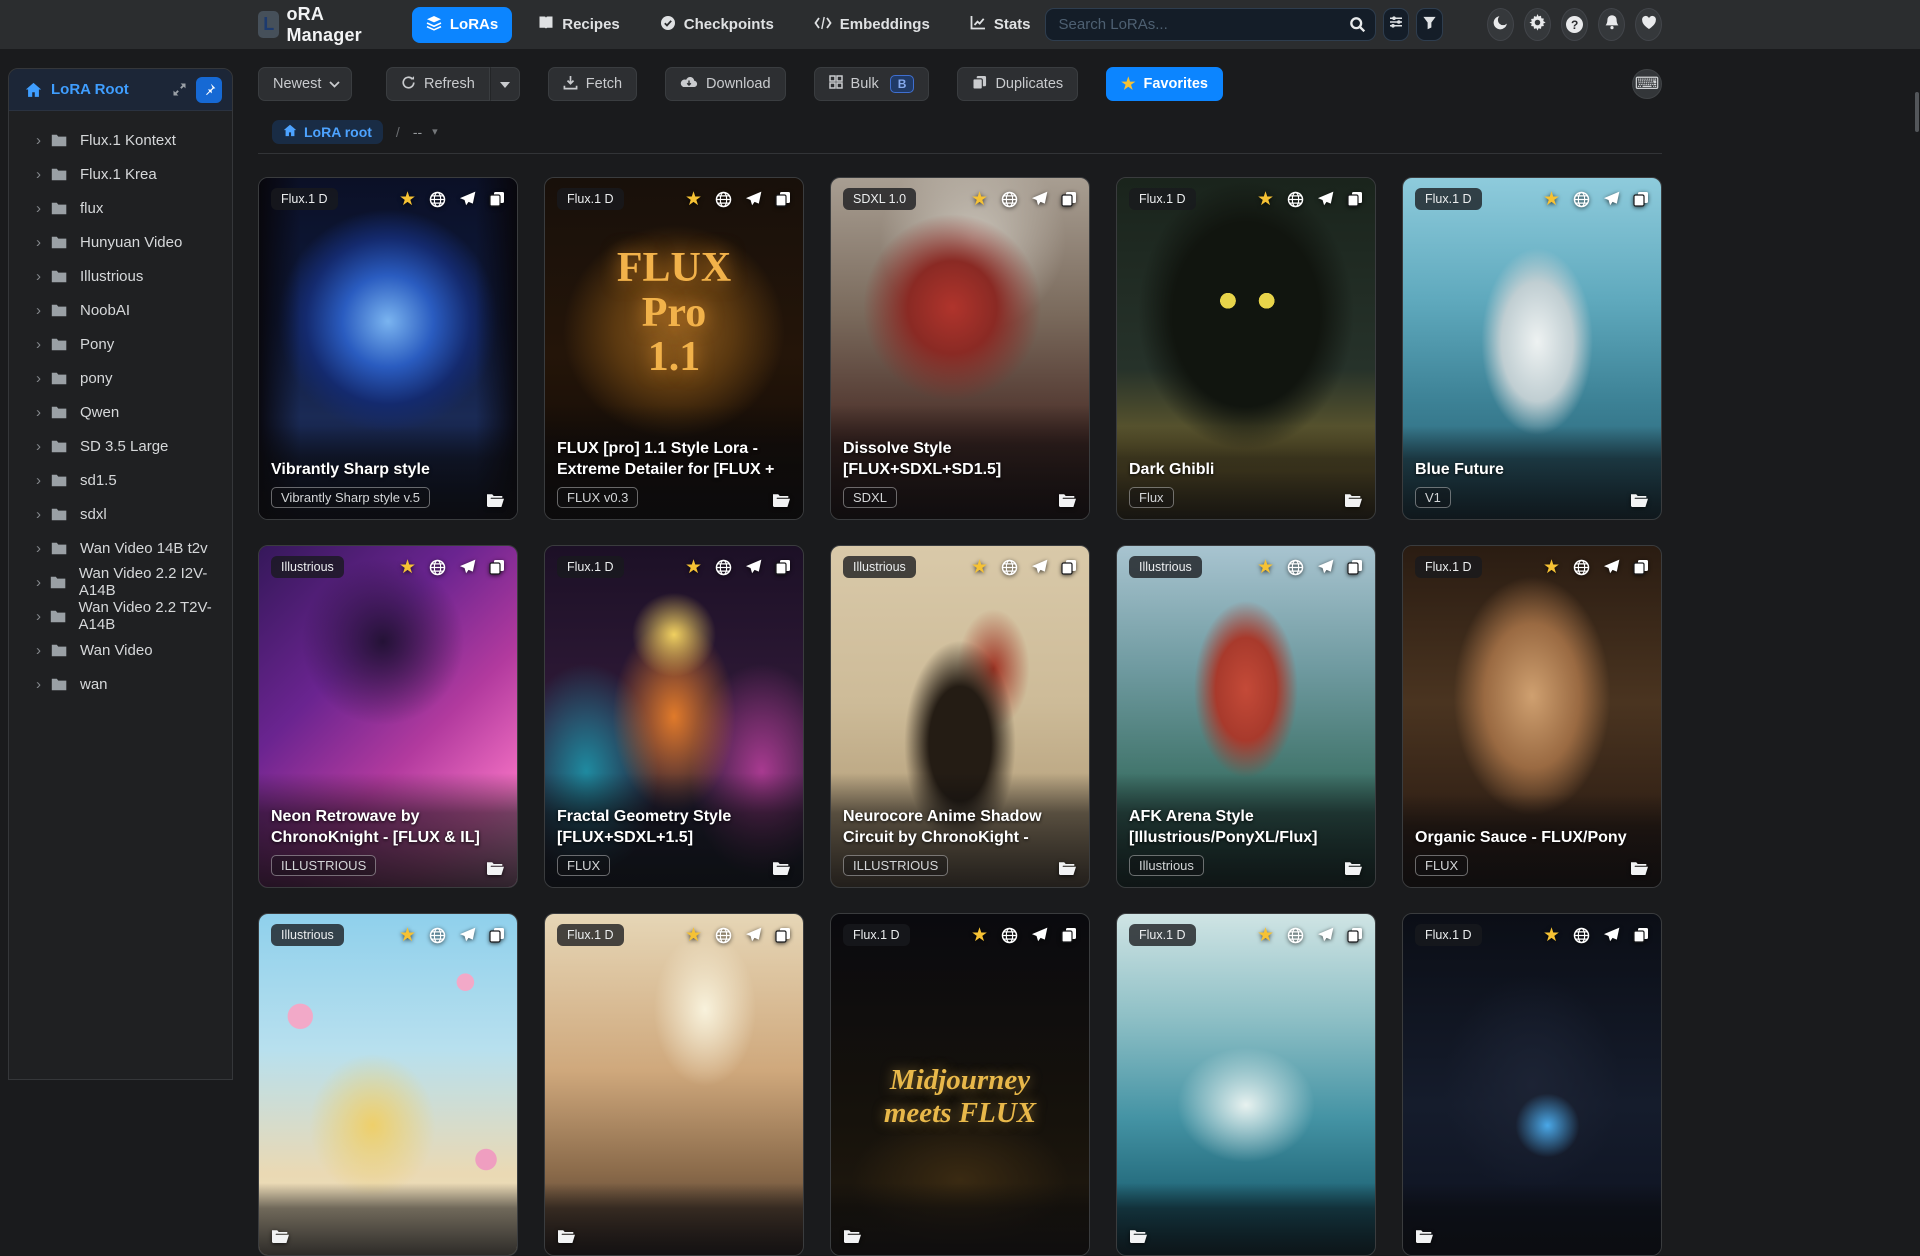 This screenshot has height=1256, width=1920. Describe the element at coordinates (1246, 348) in the screenshot. I see `lora-card: Flux.1 D ★ Dark Ghibli Flux` at that location.